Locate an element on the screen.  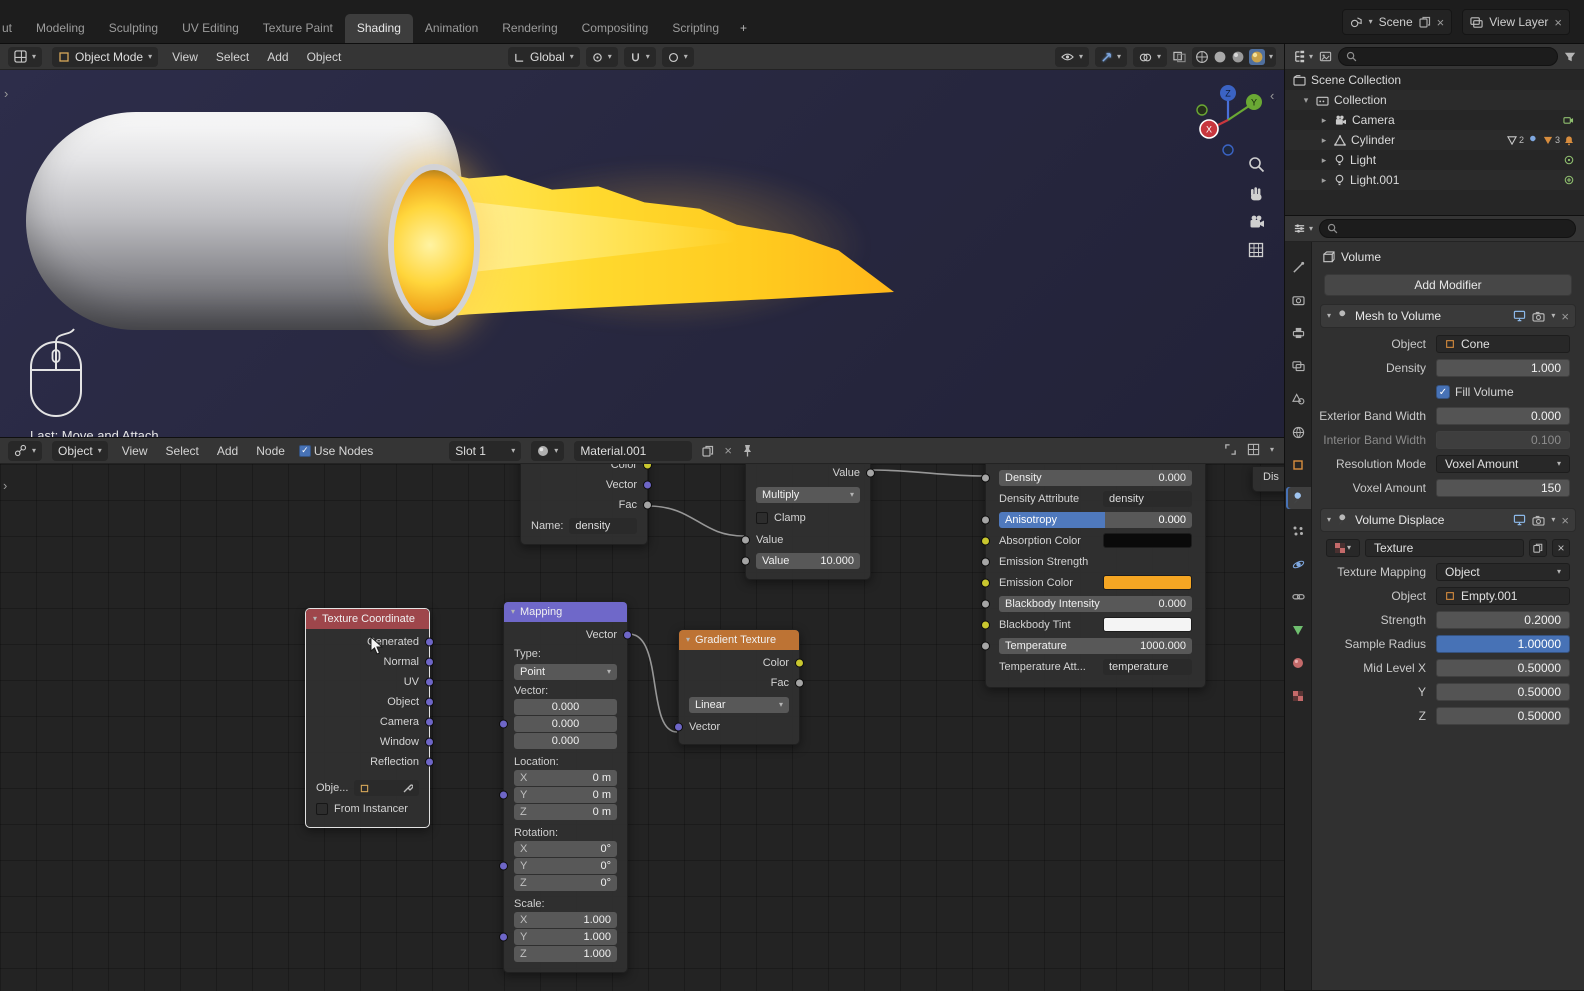
vd-object-field: Empty.001 is located at coordinates (1503, 596).